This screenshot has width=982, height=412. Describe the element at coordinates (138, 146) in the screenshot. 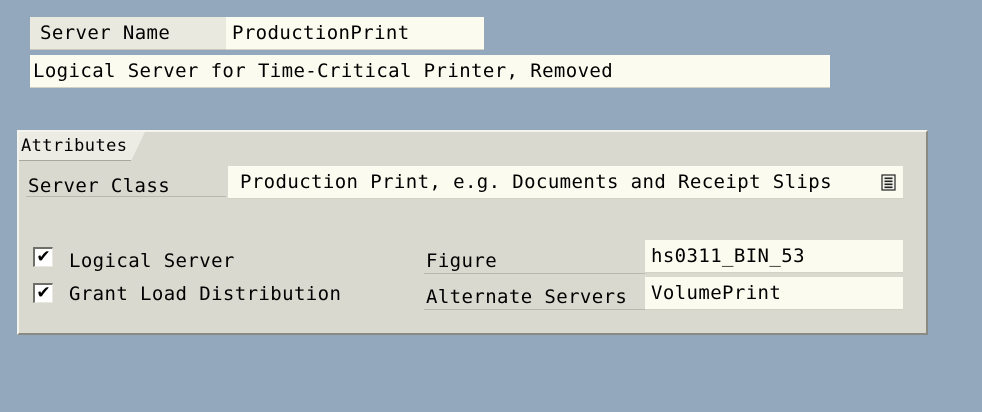

I see `attributes-tab-slant` at that location.